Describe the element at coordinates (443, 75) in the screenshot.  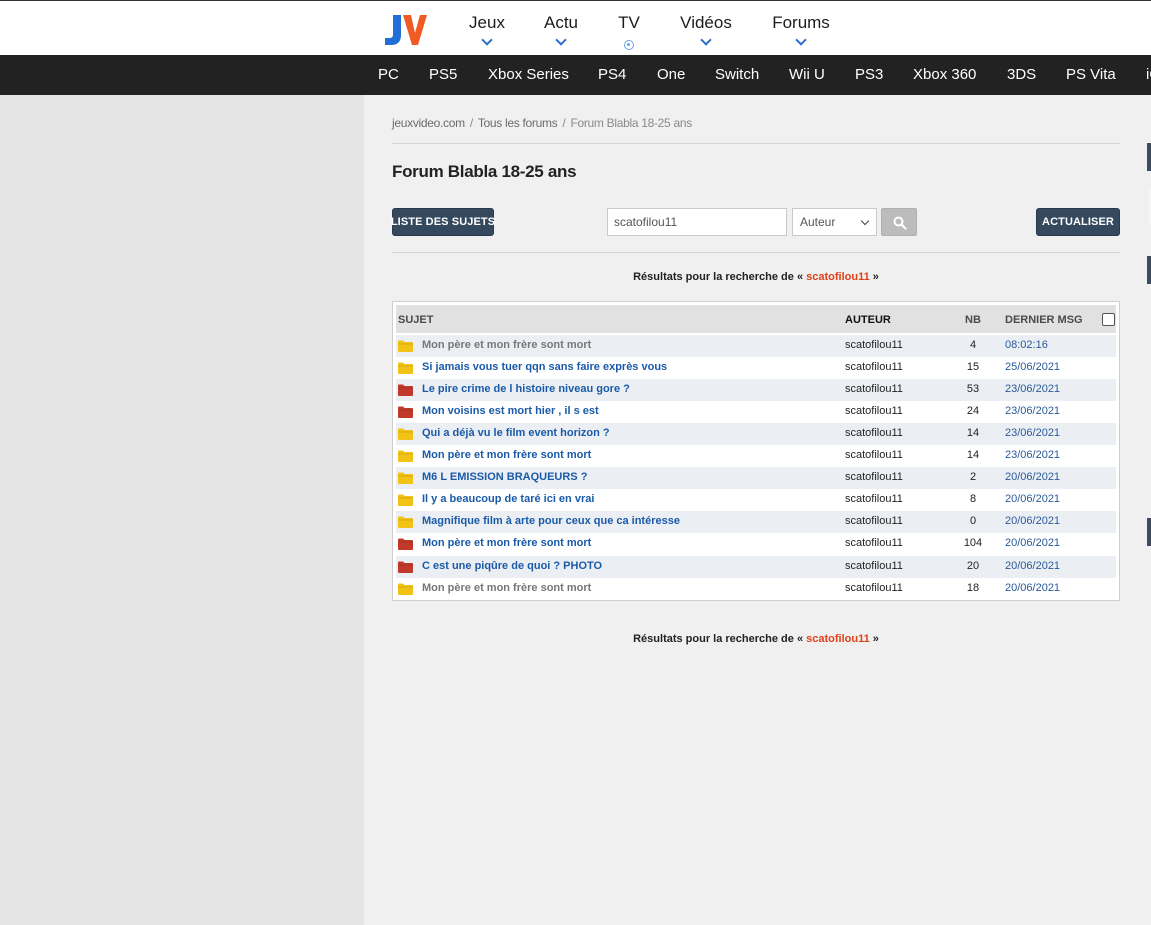
I see `platform-ps5: PS5` at that location.